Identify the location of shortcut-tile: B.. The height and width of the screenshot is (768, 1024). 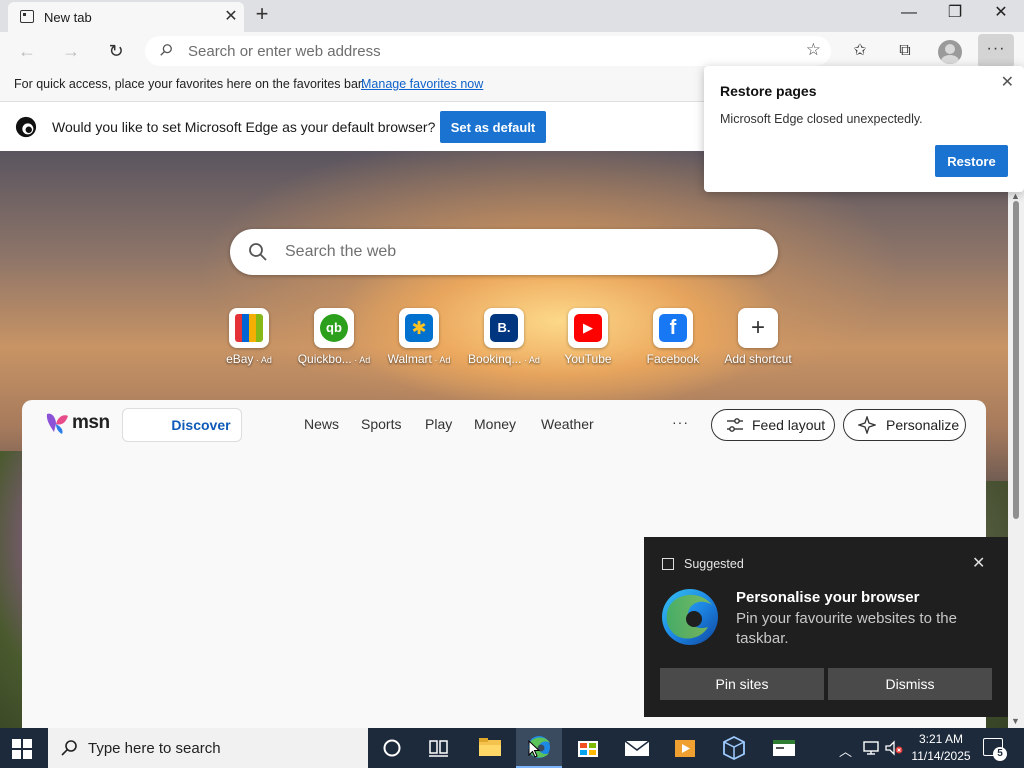
(504, 328).